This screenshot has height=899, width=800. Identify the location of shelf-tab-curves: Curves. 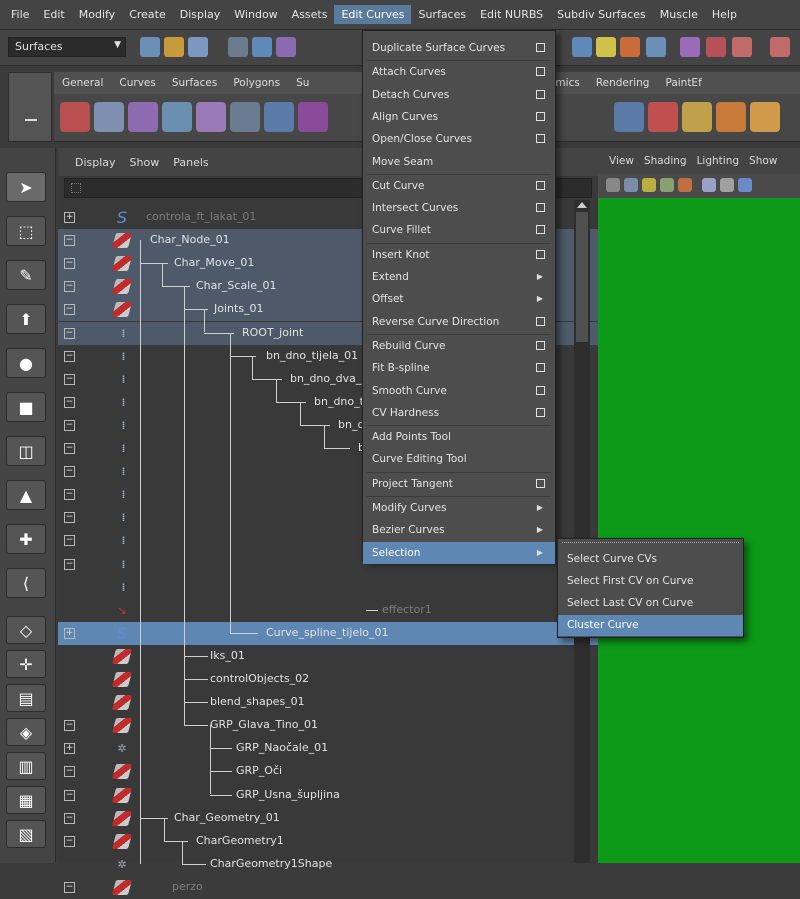
(137, 83).